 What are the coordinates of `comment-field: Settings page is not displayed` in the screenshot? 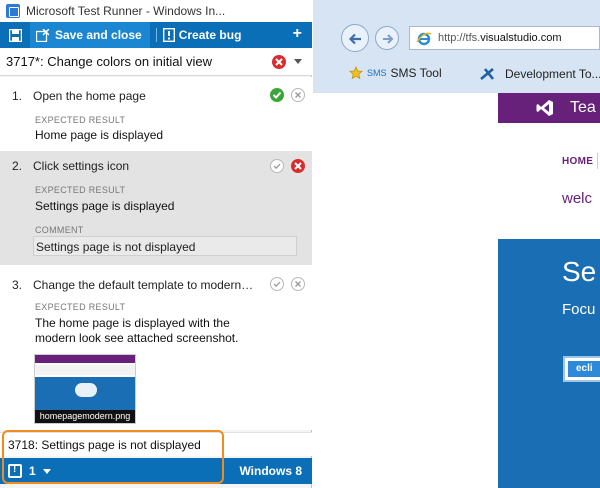 It's located at (165, 246).